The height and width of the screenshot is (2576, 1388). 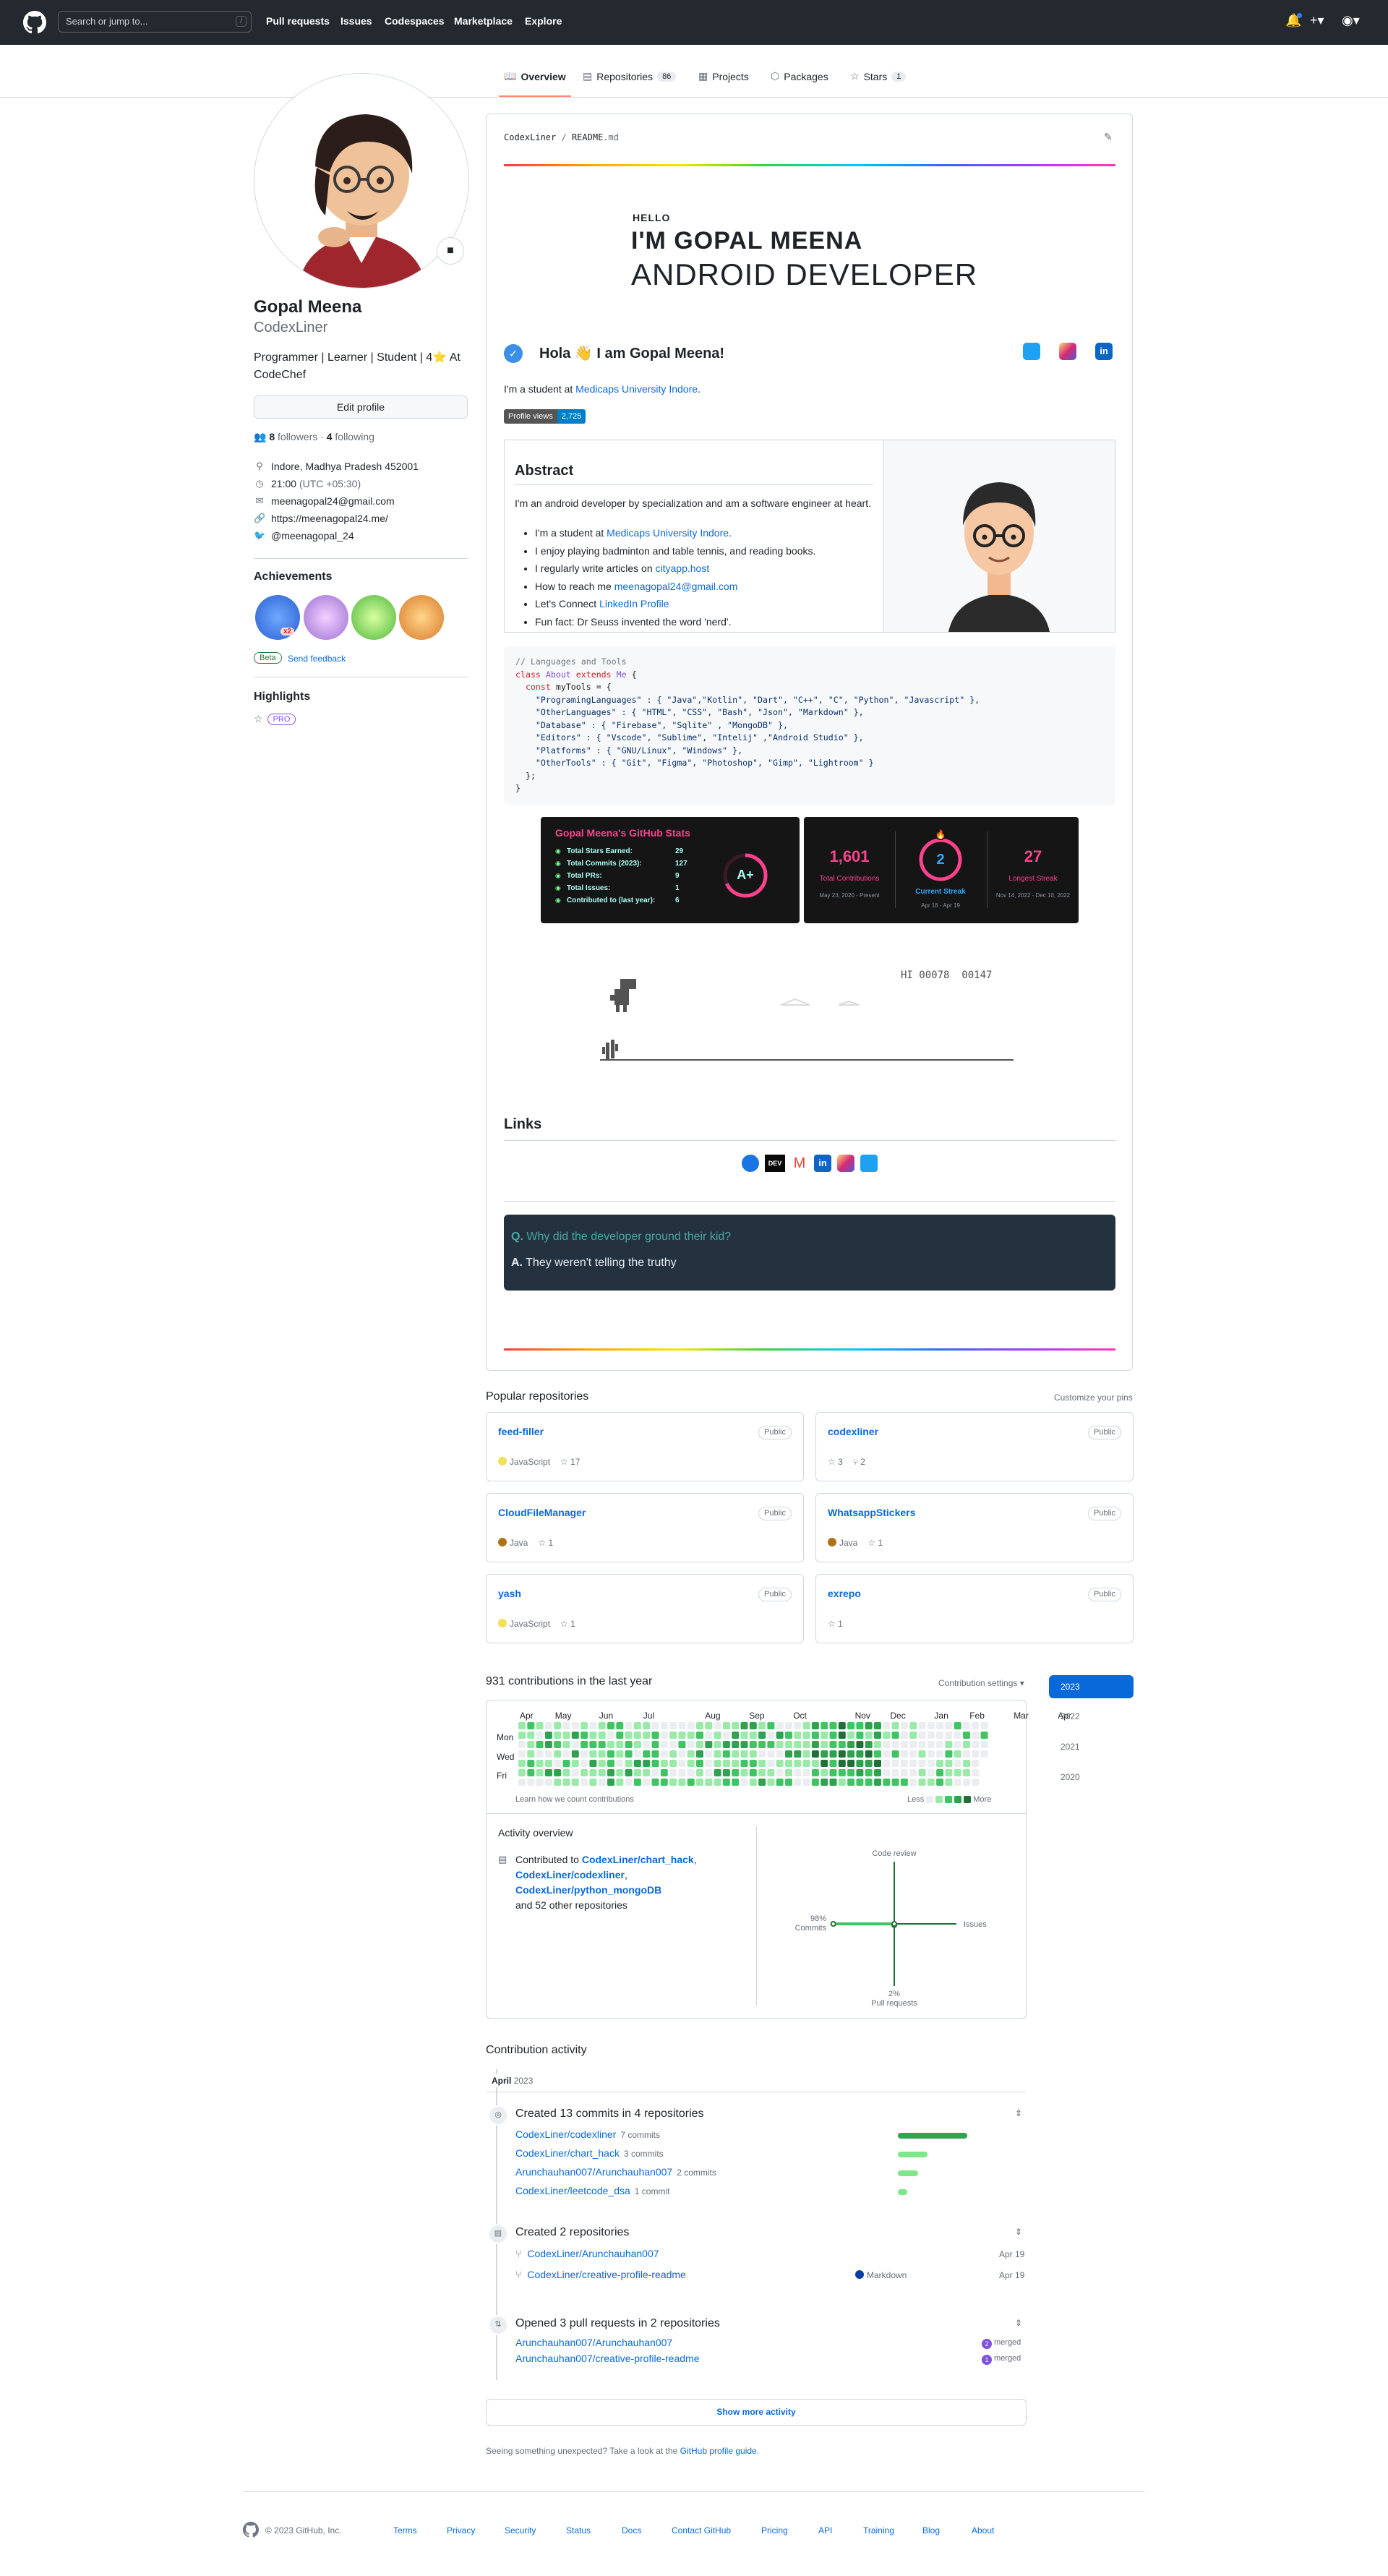 I want to click on readme-path-user: CodexLiner, so click(x=530, y=137).